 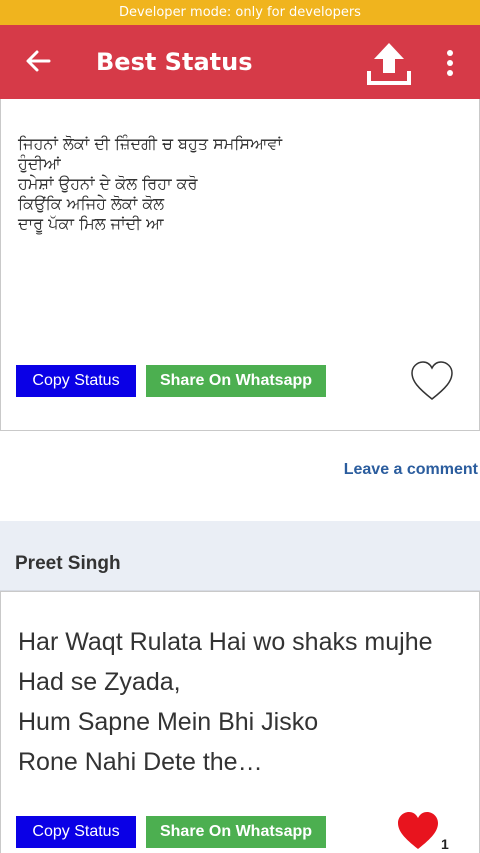 I want to click on back-button, so click(x=38, y=61).